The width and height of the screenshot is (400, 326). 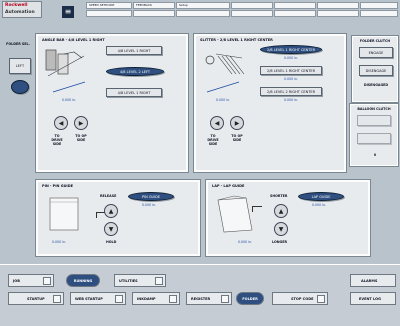 What do you see at coordinates (149, 205) in the screenshot?
I see `pin-guide-button-value: 0.000 in.` at bounding box center [149, 205].